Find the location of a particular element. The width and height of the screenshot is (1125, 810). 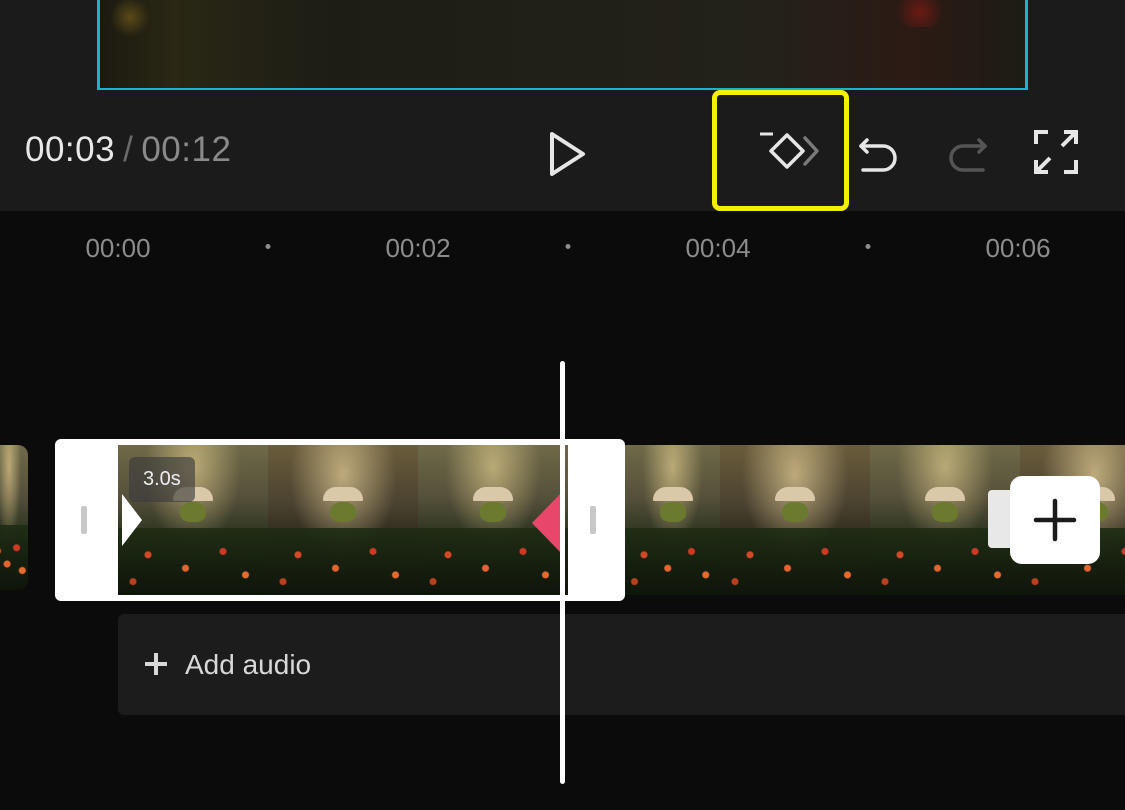

playhead is located at coordinates (562, 572).